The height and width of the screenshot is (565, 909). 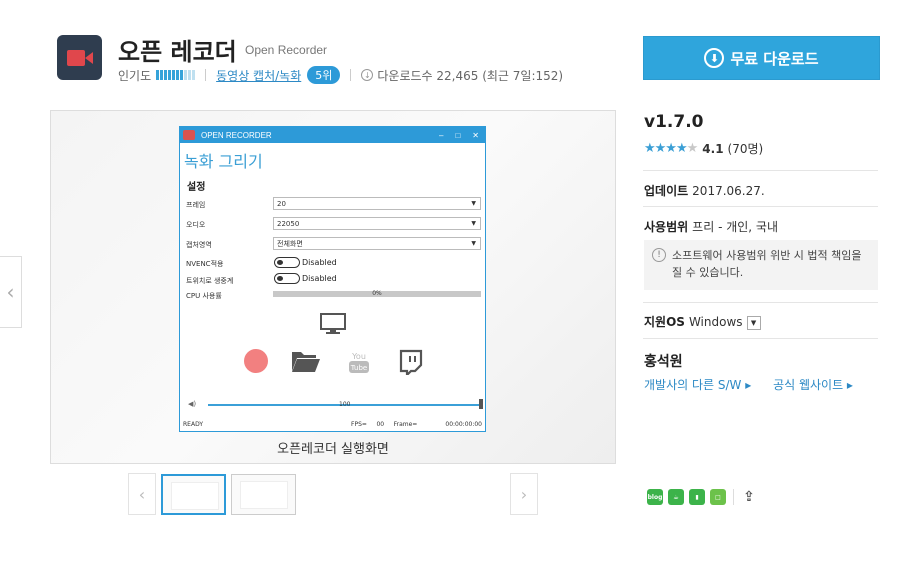 What do you see at coordinates (718, 497) in the screenshot?
I see `memo-share-icon: □` at bounding box center [718, 497].